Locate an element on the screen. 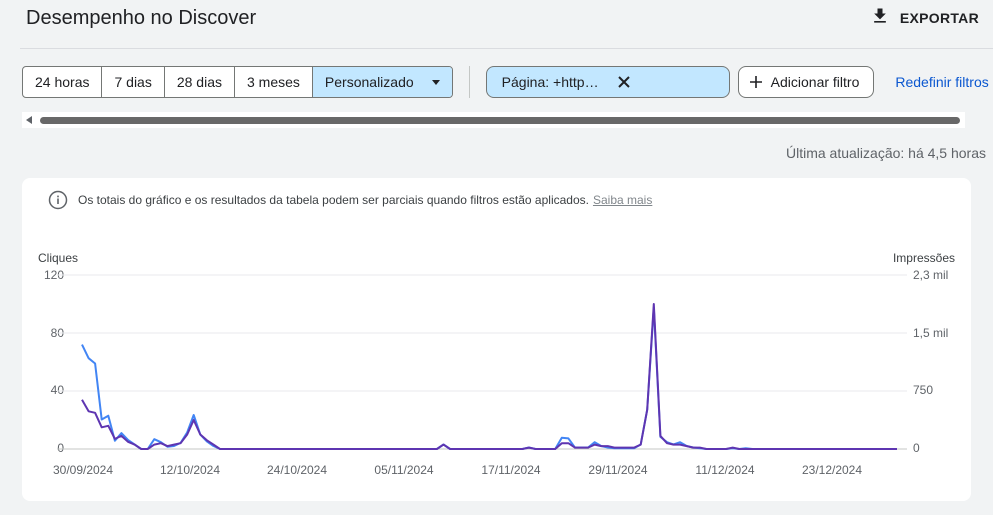  add-filter-label: Adicionar filtro is located at coordinates (815, 82).